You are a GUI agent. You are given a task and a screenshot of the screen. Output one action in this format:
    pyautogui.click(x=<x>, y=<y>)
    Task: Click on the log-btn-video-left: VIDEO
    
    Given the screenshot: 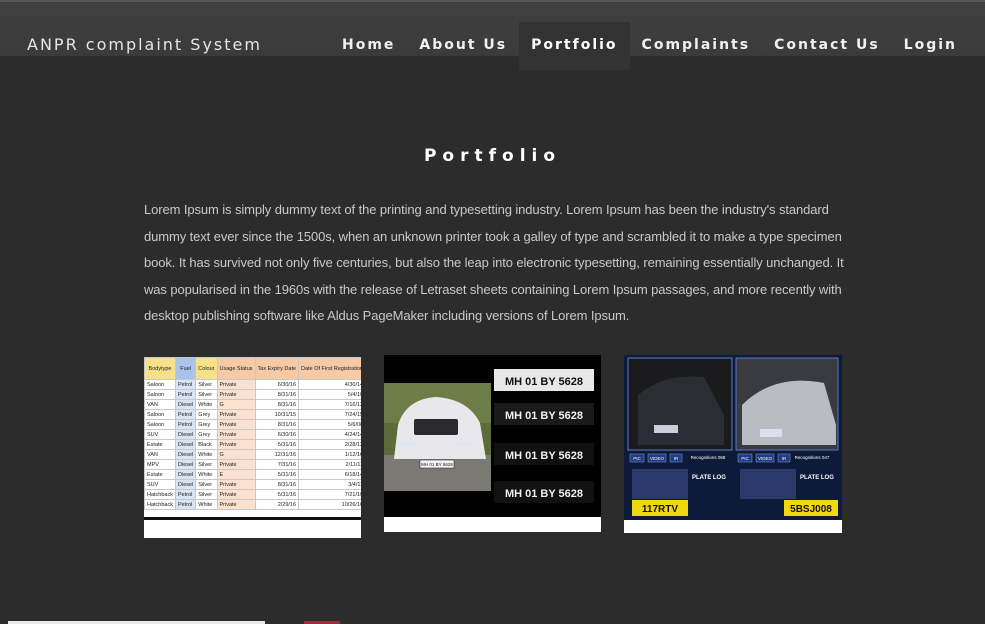 What is the action you would take?
    pyautogui.click(x=657, y=458)
    